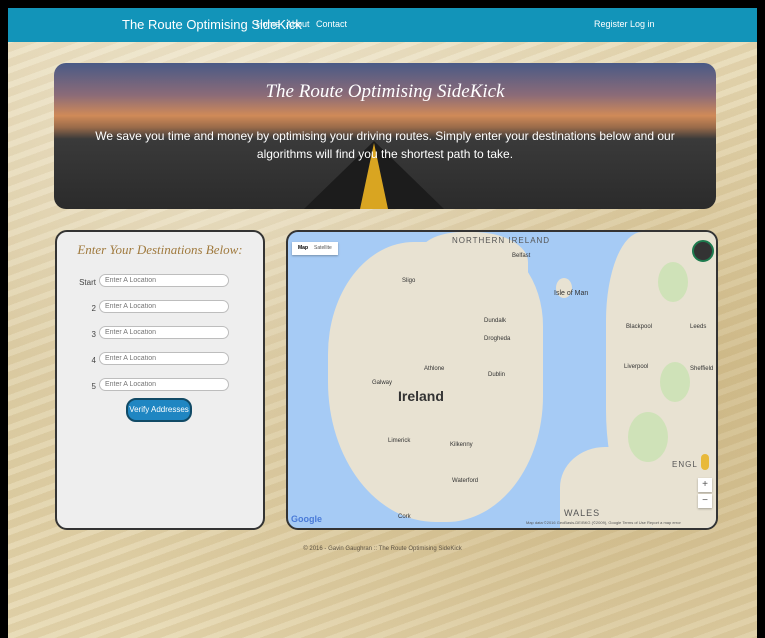 Image resolution: width=765 pixels, height=638 pixels. I want to click on form-title: Enter Your Destinations Below:, so click(160, 249).